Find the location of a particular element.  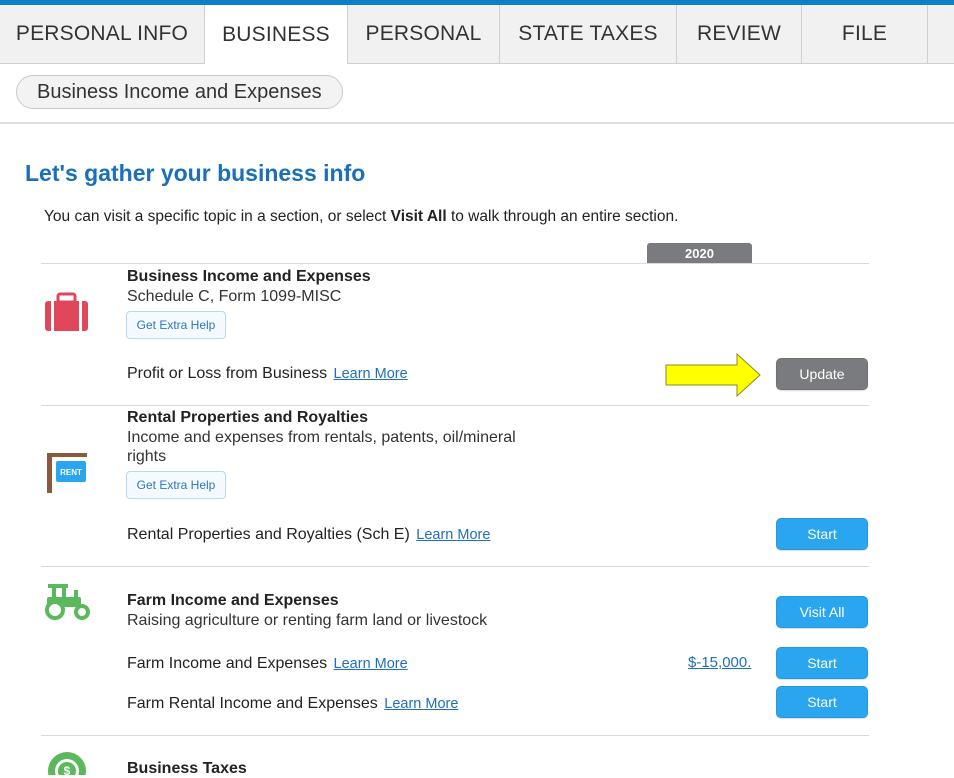

page-title: Let's gather your business info is located at coordinates (195, 173).